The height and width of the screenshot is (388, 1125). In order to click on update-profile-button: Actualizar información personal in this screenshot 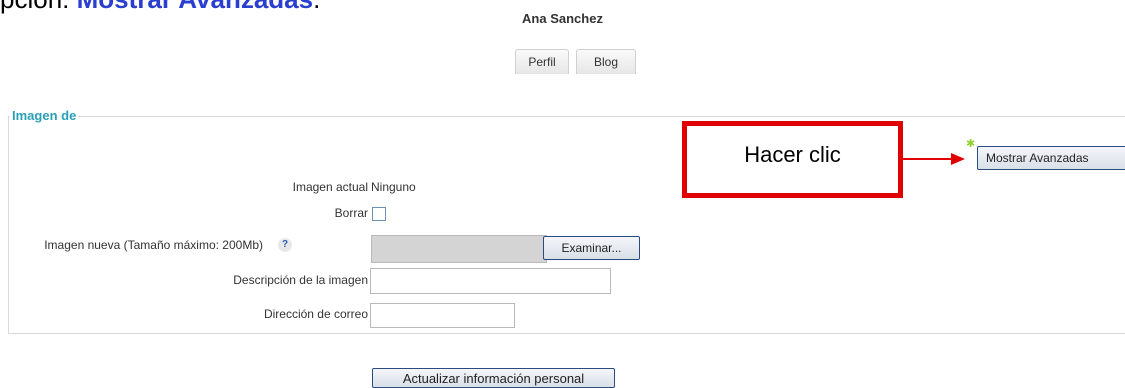, I will do `click(493, 378)`.